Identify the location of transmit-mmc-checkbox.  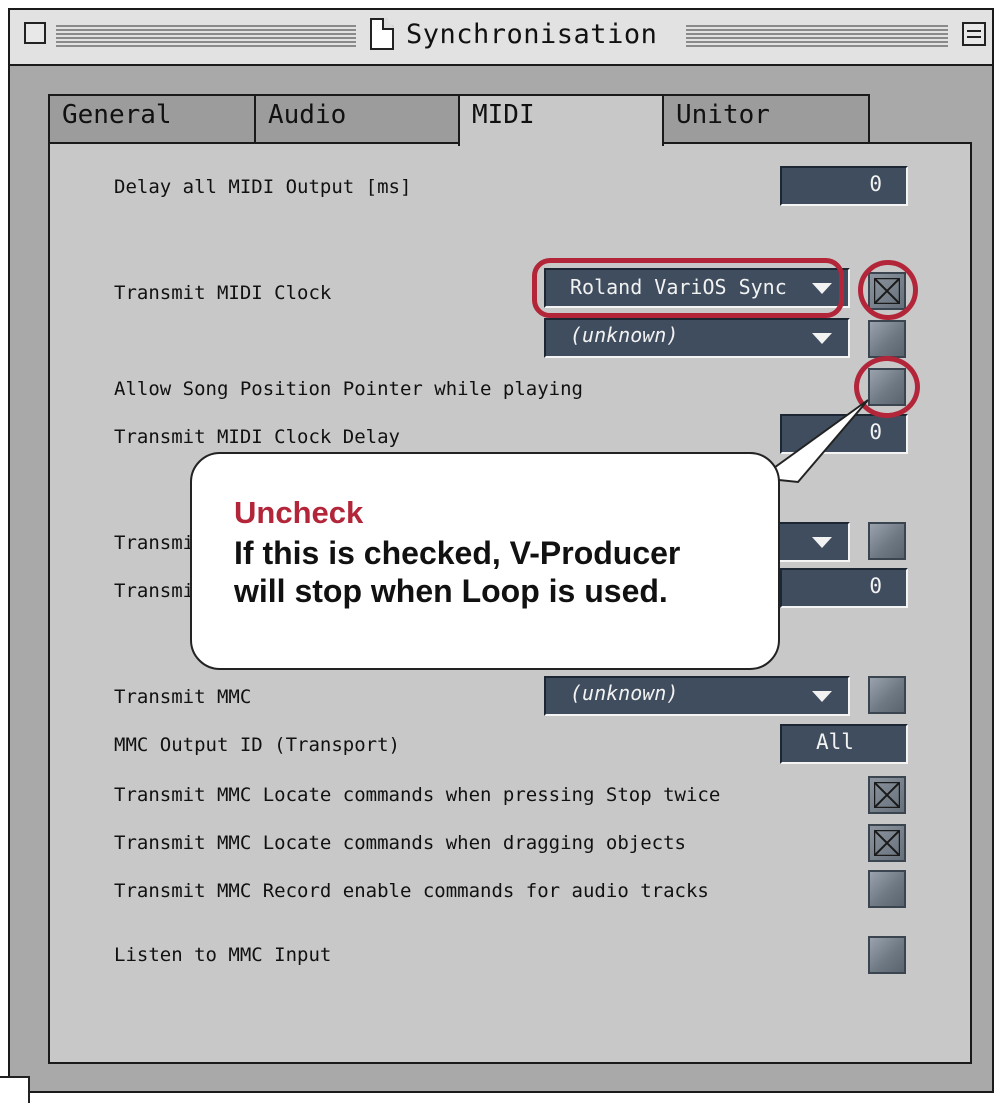
(887, 695).